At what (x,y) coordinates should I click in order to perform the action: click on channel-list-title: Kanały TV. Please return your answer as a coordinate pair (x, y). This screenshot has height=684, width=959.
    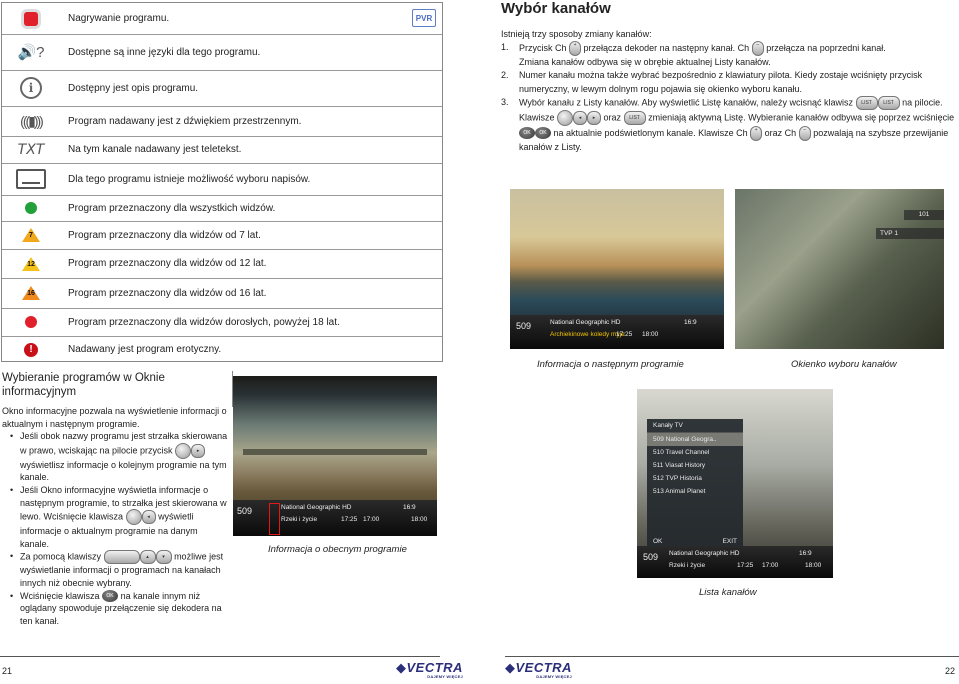
    Looking at the image, I should click on (695, 426).